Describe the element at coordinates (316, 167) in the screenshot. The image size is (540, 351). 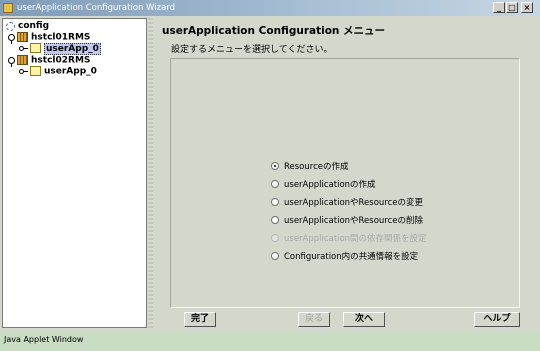
I see `radio-label: Resourceの作成` at that location.